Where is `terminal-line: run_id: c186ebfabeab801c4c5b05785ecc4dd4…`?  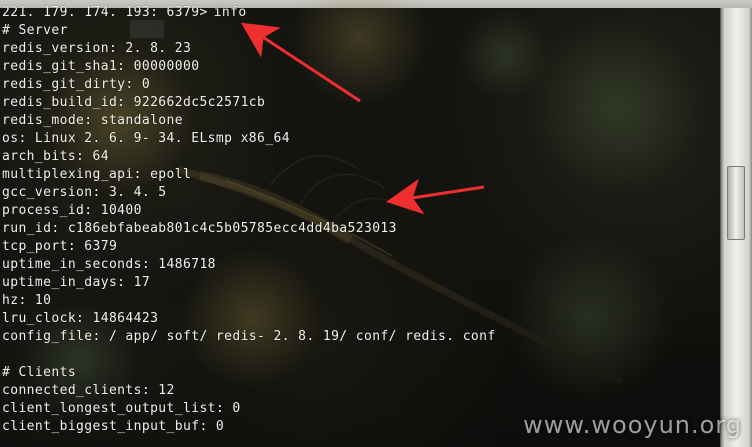
terminal-line: run_id: c186ebfabeab801c4c5b05785ecc4dd4… is located at coordinates (199, 228).